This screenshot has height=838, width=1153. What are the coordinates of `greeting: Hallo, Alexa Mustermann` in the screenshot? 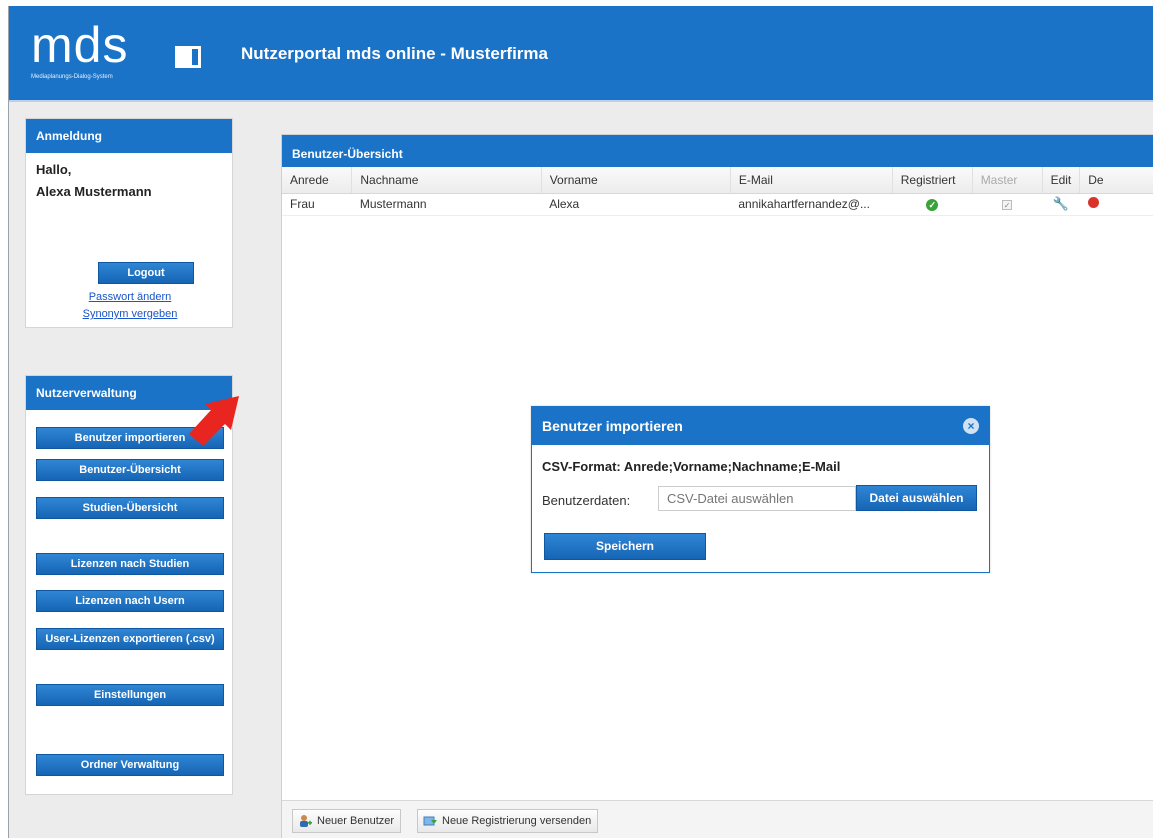 It's located at (129, 178).